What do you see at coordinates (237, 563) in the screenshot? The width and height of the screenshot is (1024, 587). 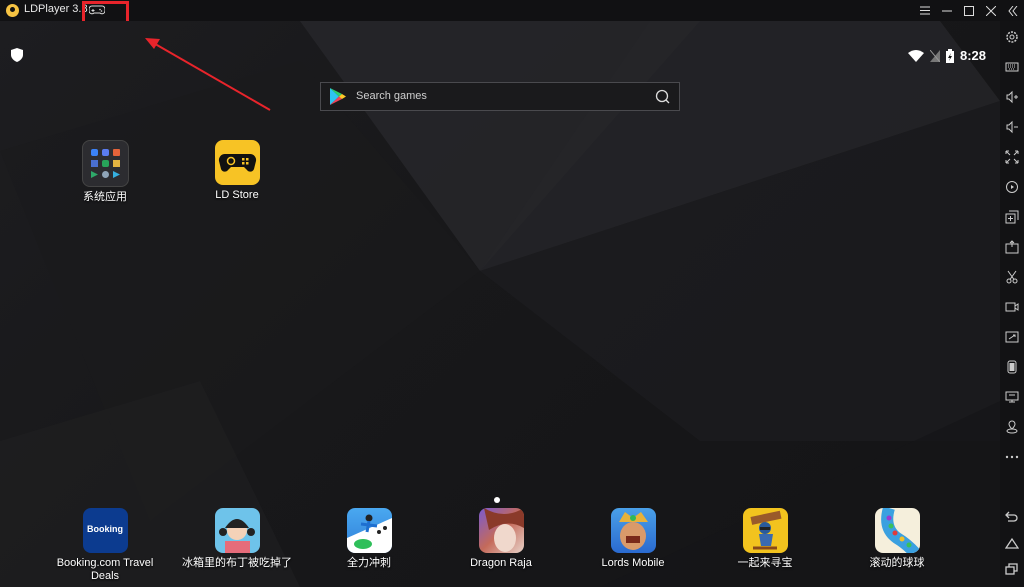 I see `app-label: 冰箱里的布丁被吃掉了` at bounding box center [237, 563].